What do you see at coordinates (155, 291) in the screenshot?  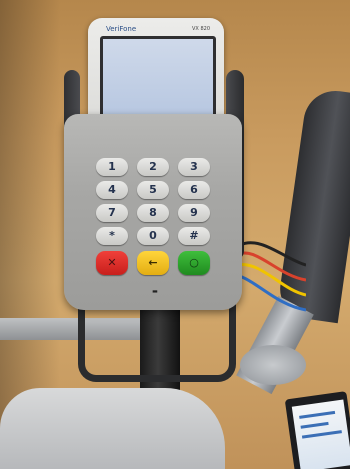 I see `shield-emblem: ▬` at bounding box center [155, 291].